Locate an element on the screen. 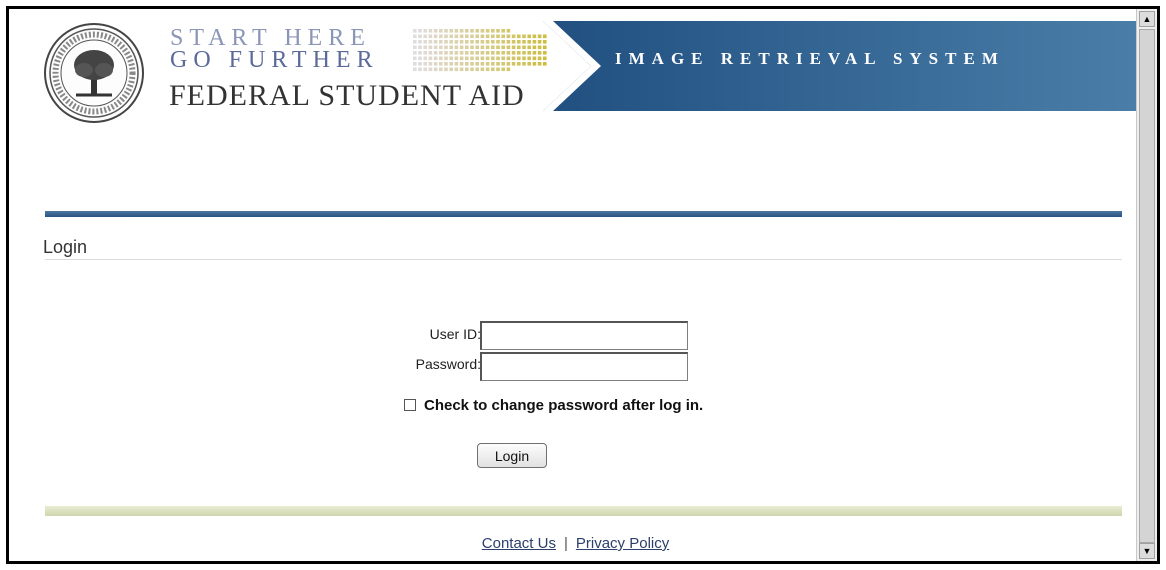  footer: Contact Us | Privacy Policy is located at coordinates (575, 543).